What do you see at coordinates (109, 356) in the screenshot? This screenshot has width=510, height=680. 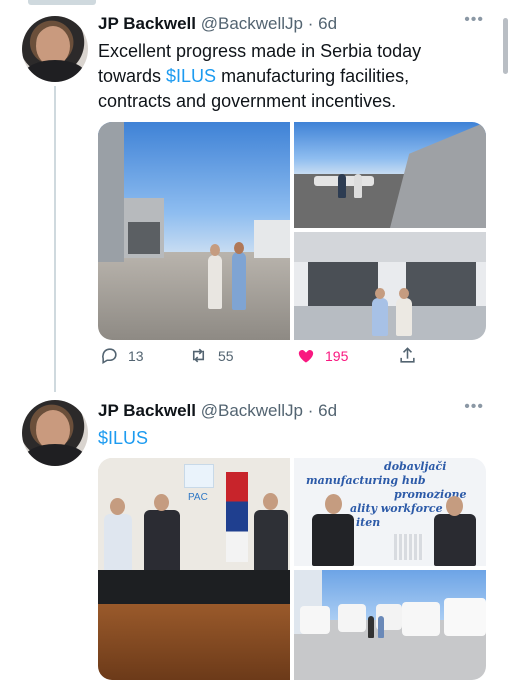 I see `reply-icon` at bounding box center [109, 356].